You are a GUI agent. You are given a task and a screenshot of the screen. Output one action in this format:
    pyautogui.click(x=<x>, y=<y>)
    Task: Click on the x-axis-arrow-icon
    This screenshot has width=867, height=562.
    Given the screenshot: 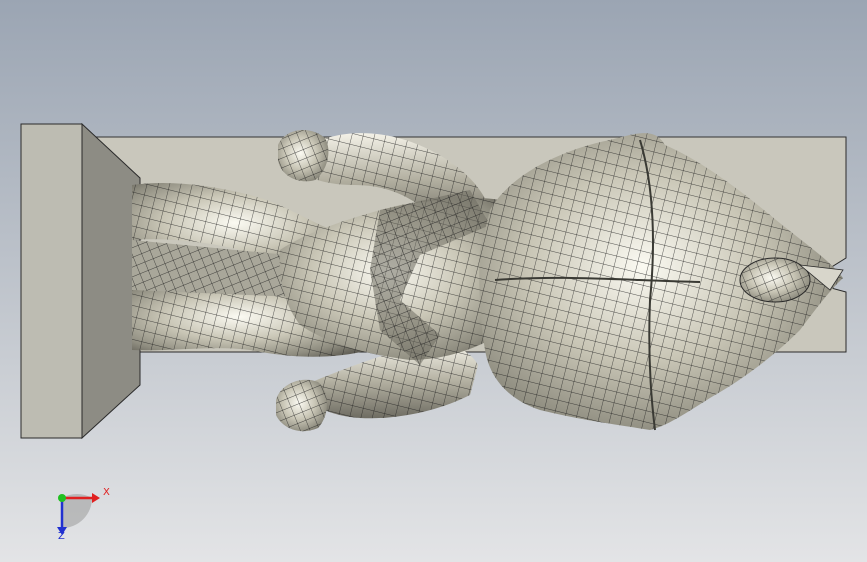 What is the action you would take?
    pyautogui.click(x=96, y=498)
    